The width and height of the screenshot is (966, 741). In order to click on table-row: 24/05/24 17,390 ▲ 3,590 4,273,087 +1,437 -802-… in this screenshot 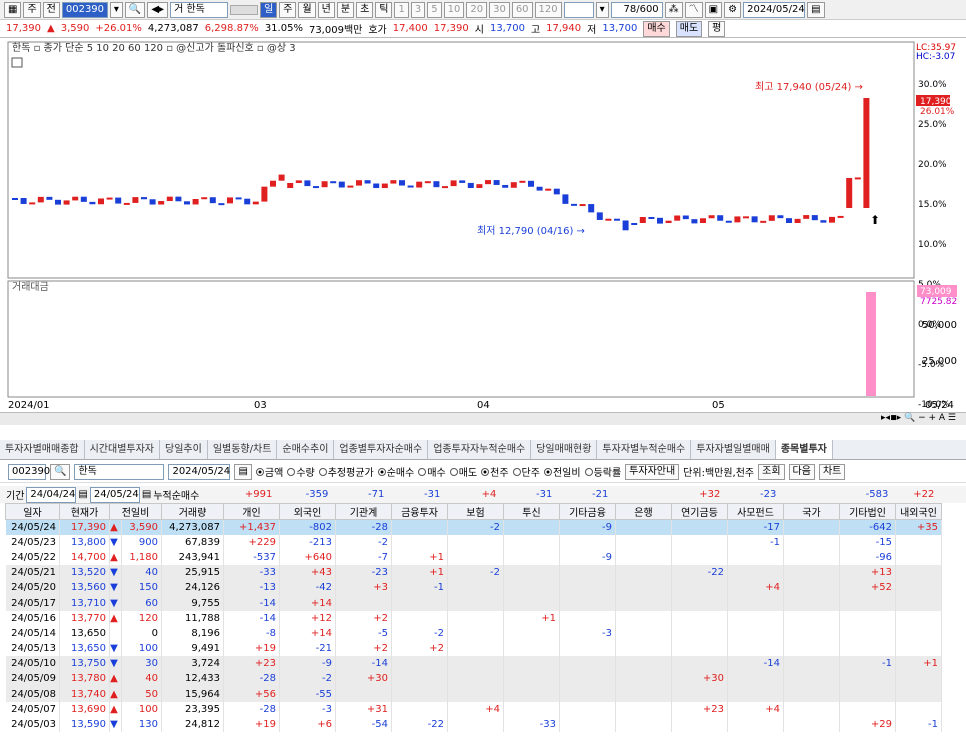, I will do `click(473, 527)`.